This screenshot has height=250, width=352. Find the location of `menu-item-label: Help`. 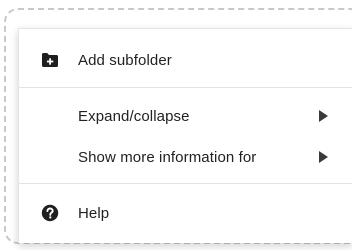

menu-item-label: Help is located at coordinates (94, 213).